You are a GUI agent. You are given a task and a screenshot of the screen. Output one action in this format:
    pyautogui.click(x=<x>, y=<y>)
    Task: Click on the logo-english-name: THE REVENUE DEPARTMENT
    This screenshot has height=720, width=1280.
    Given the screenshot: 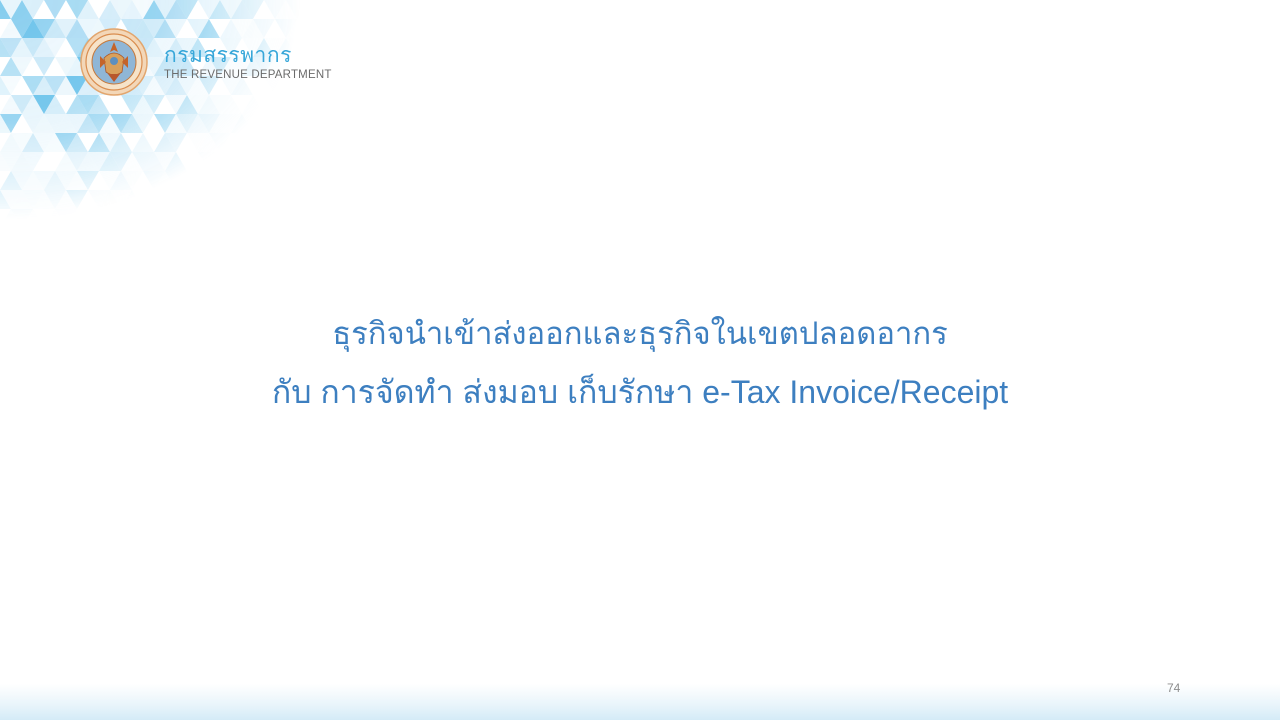 What is the action you would take?
    pyautogui.click(x=248, y=75)
    